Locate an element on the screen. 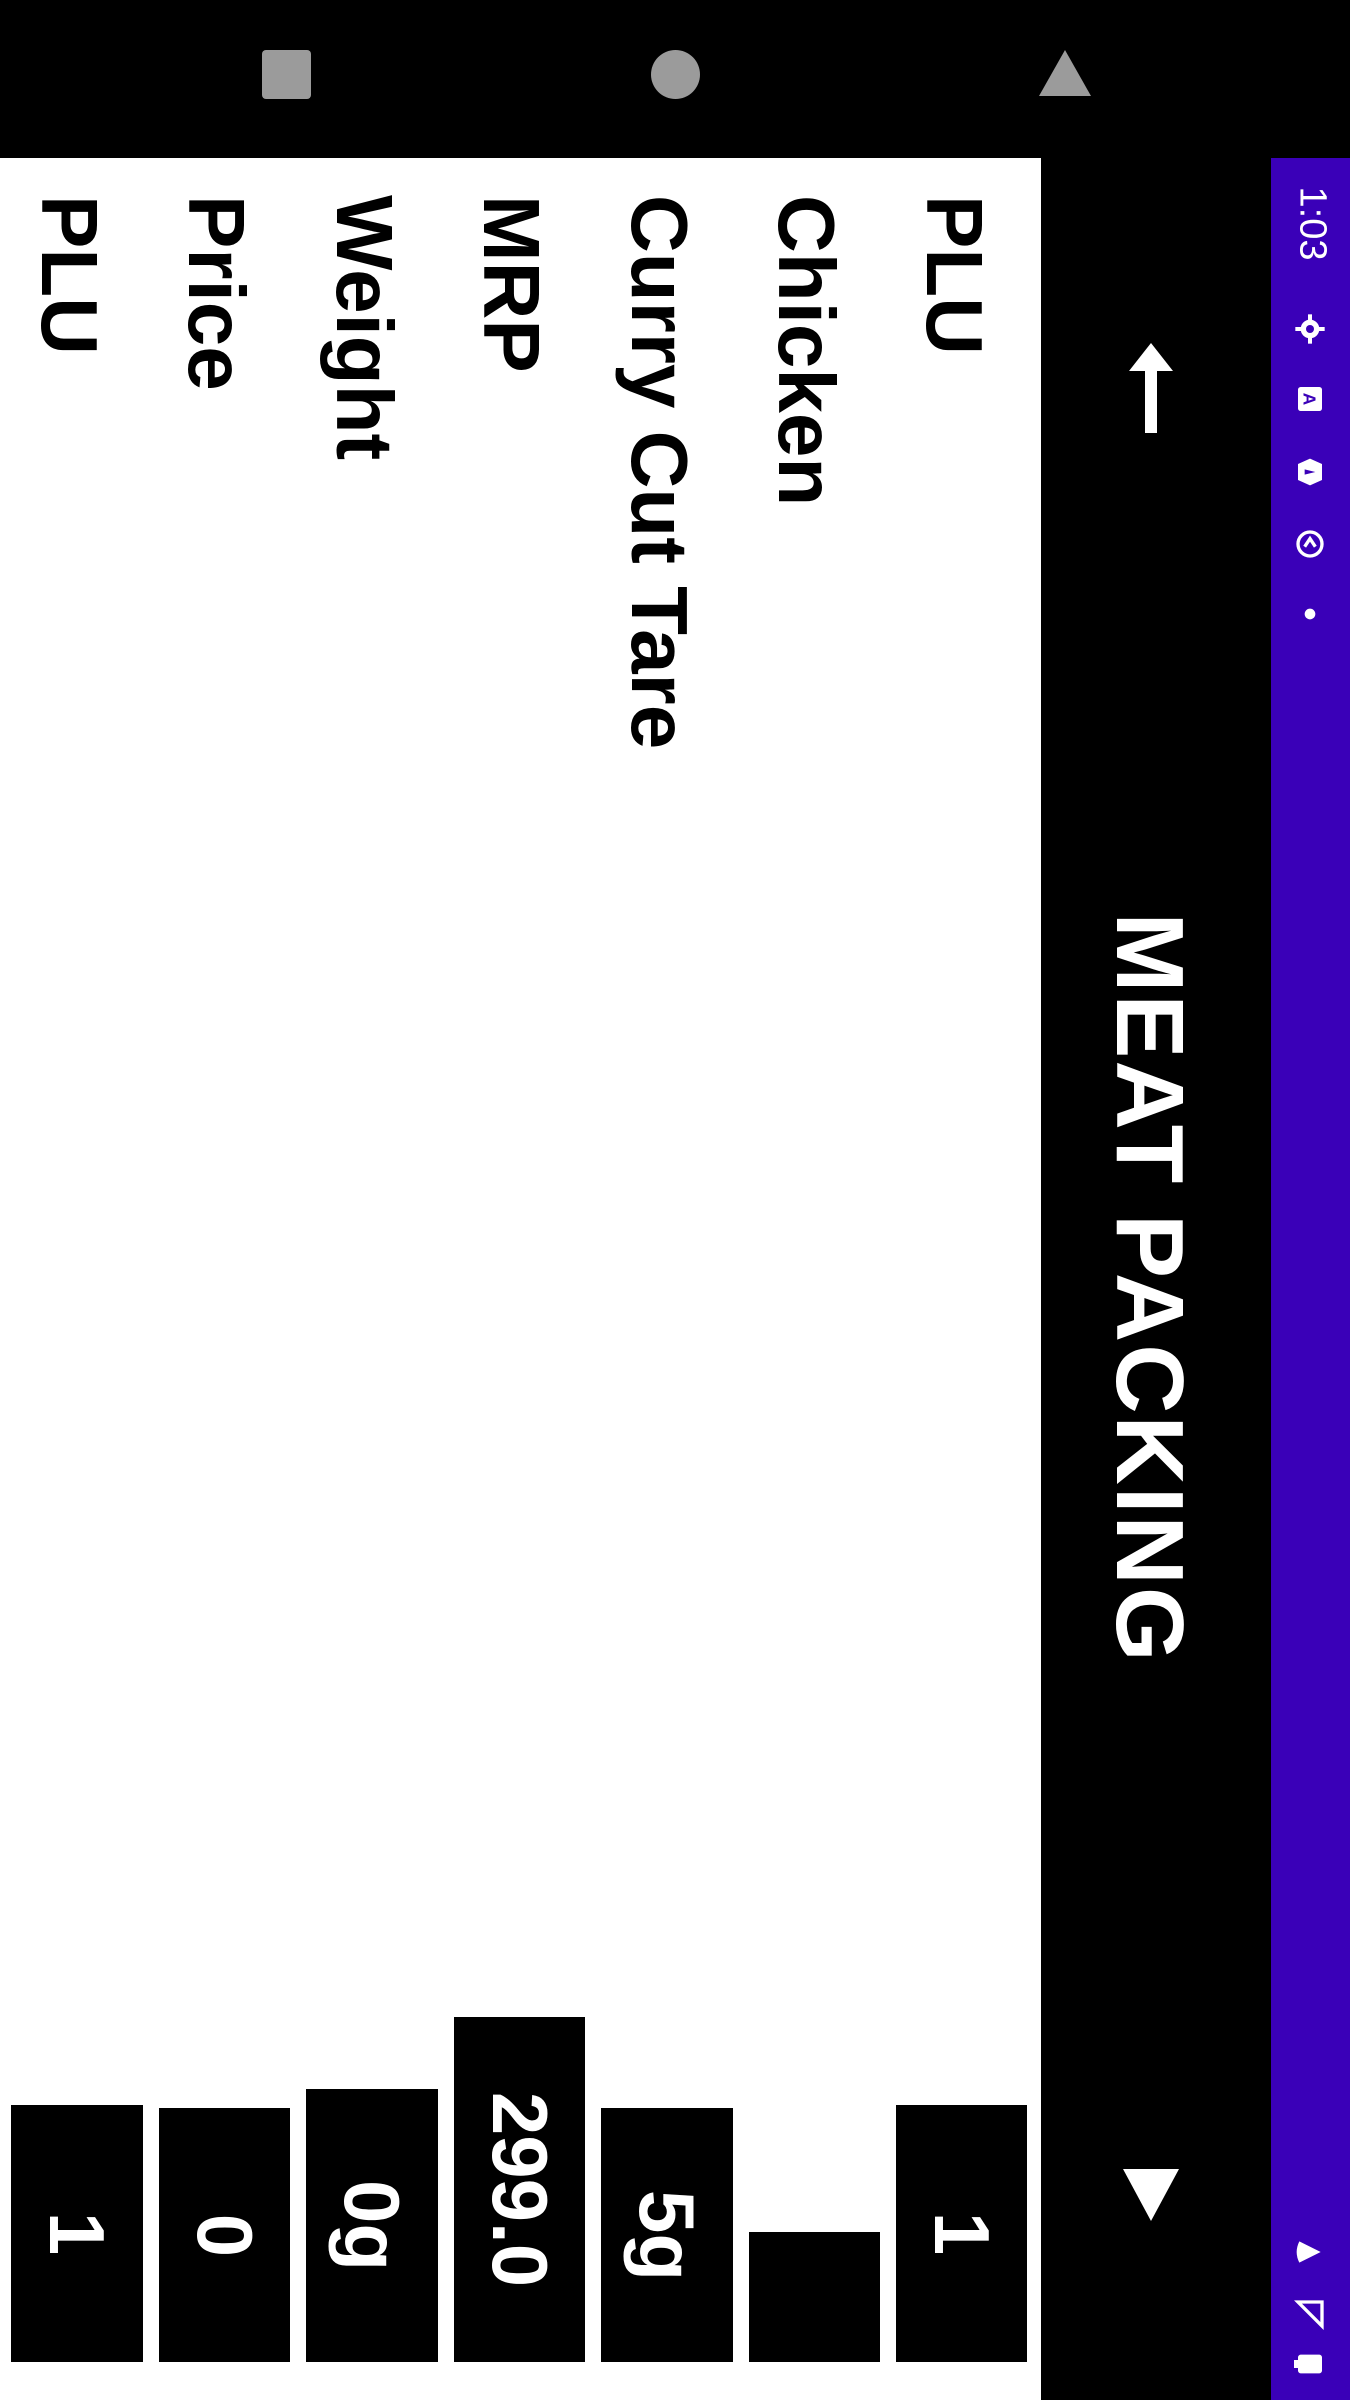 The image size is (1350, 2400). navigation-bar is located at coordinates (675, 79).